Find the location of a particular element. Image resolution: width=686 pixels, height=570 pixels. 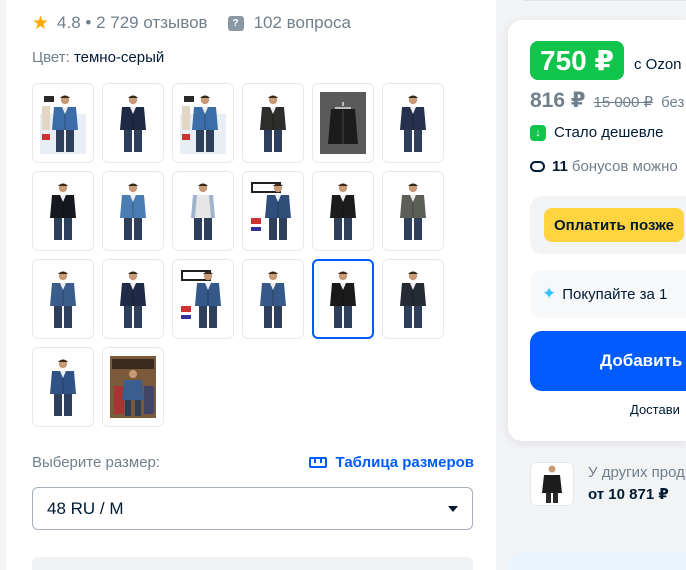

other-sellers-label: У других прод is located at coordinates (636, 472).